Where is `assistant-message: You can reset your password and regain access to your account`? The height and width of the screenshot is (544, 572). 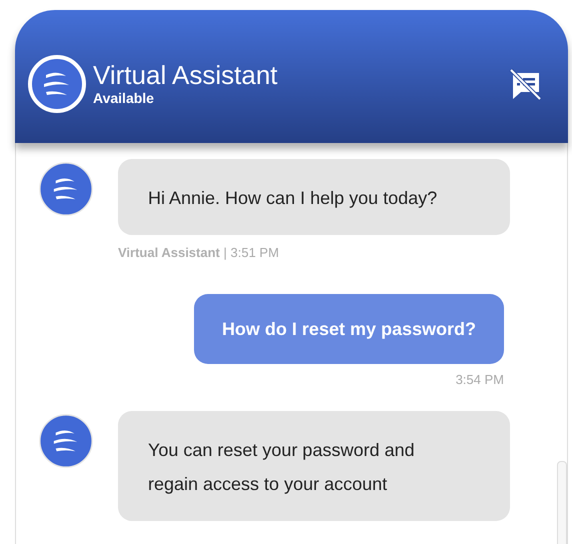 assistant-message: You can reset your password and regain access to your account is located at coordinates (314, 466).